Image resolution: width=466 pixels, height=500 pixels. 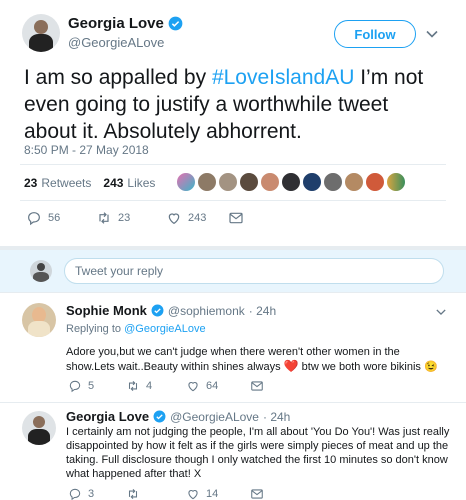 What do you see at coordinates (107, 416) in the screenshot?
I see `reply-author-name: Georgia Love` at bounding box center [107, 416].